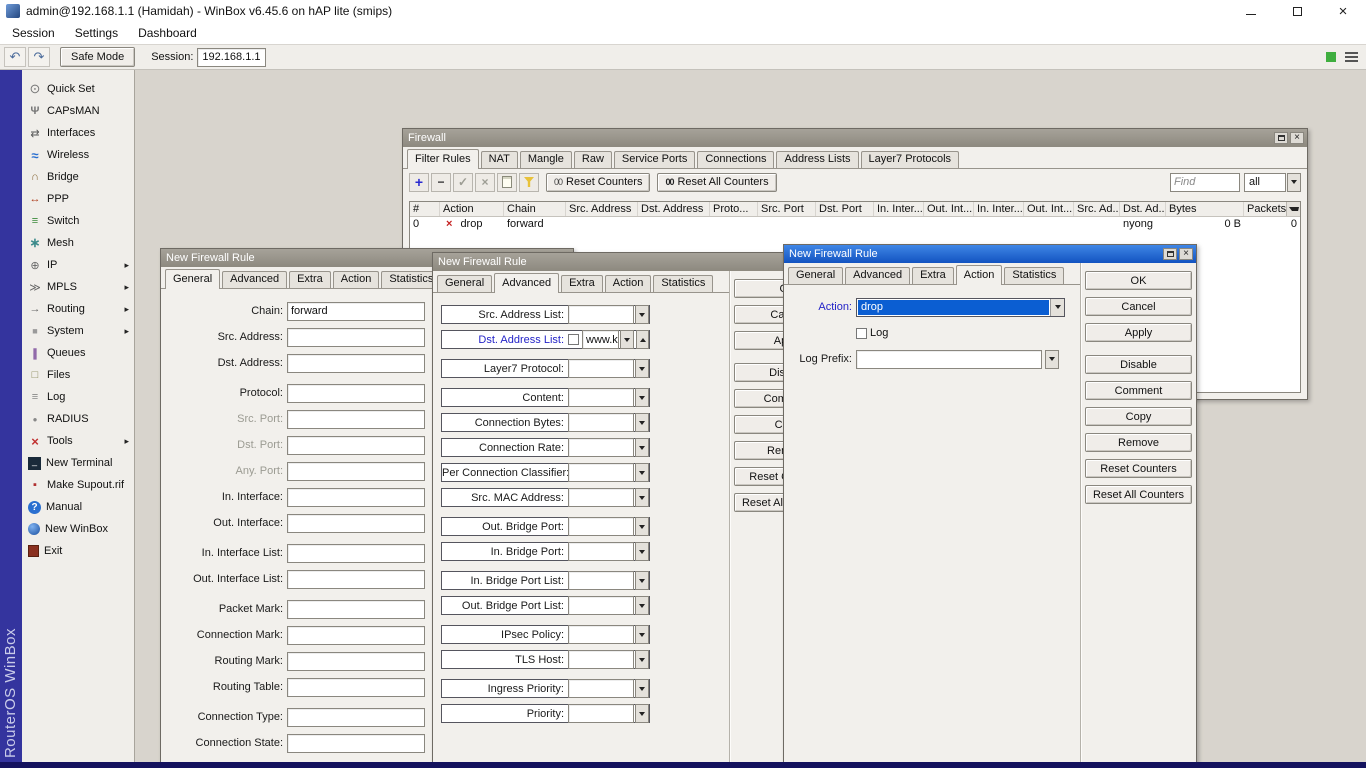 This screenshot has width=1366, height=768. I want to click on column-header: Dst. Address, so click(674, 209).